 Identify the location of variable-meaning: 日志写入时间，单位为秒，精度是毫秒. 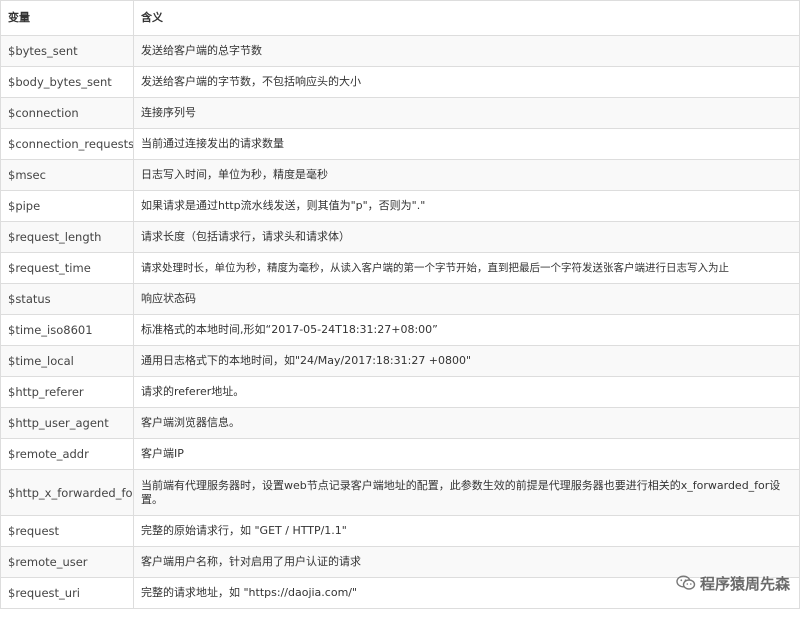
(466, 175).